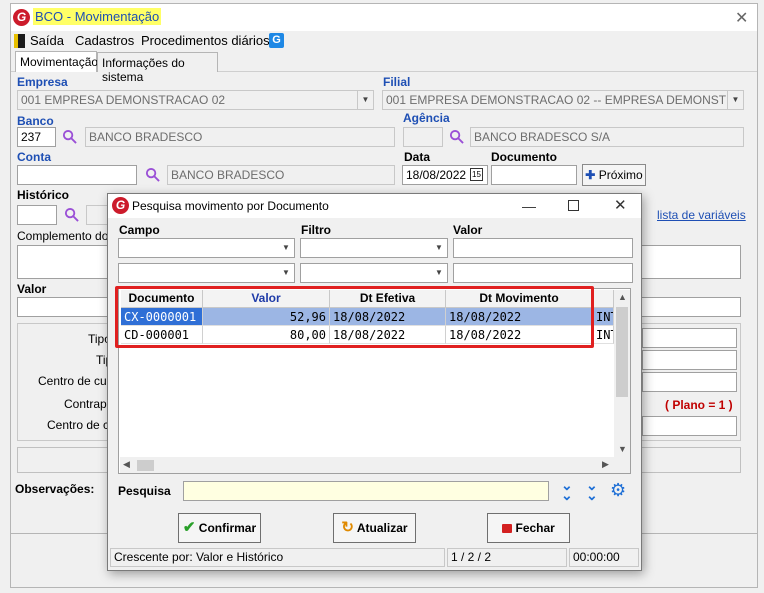  I want to click on pesquisa-input, so click(366, 491).